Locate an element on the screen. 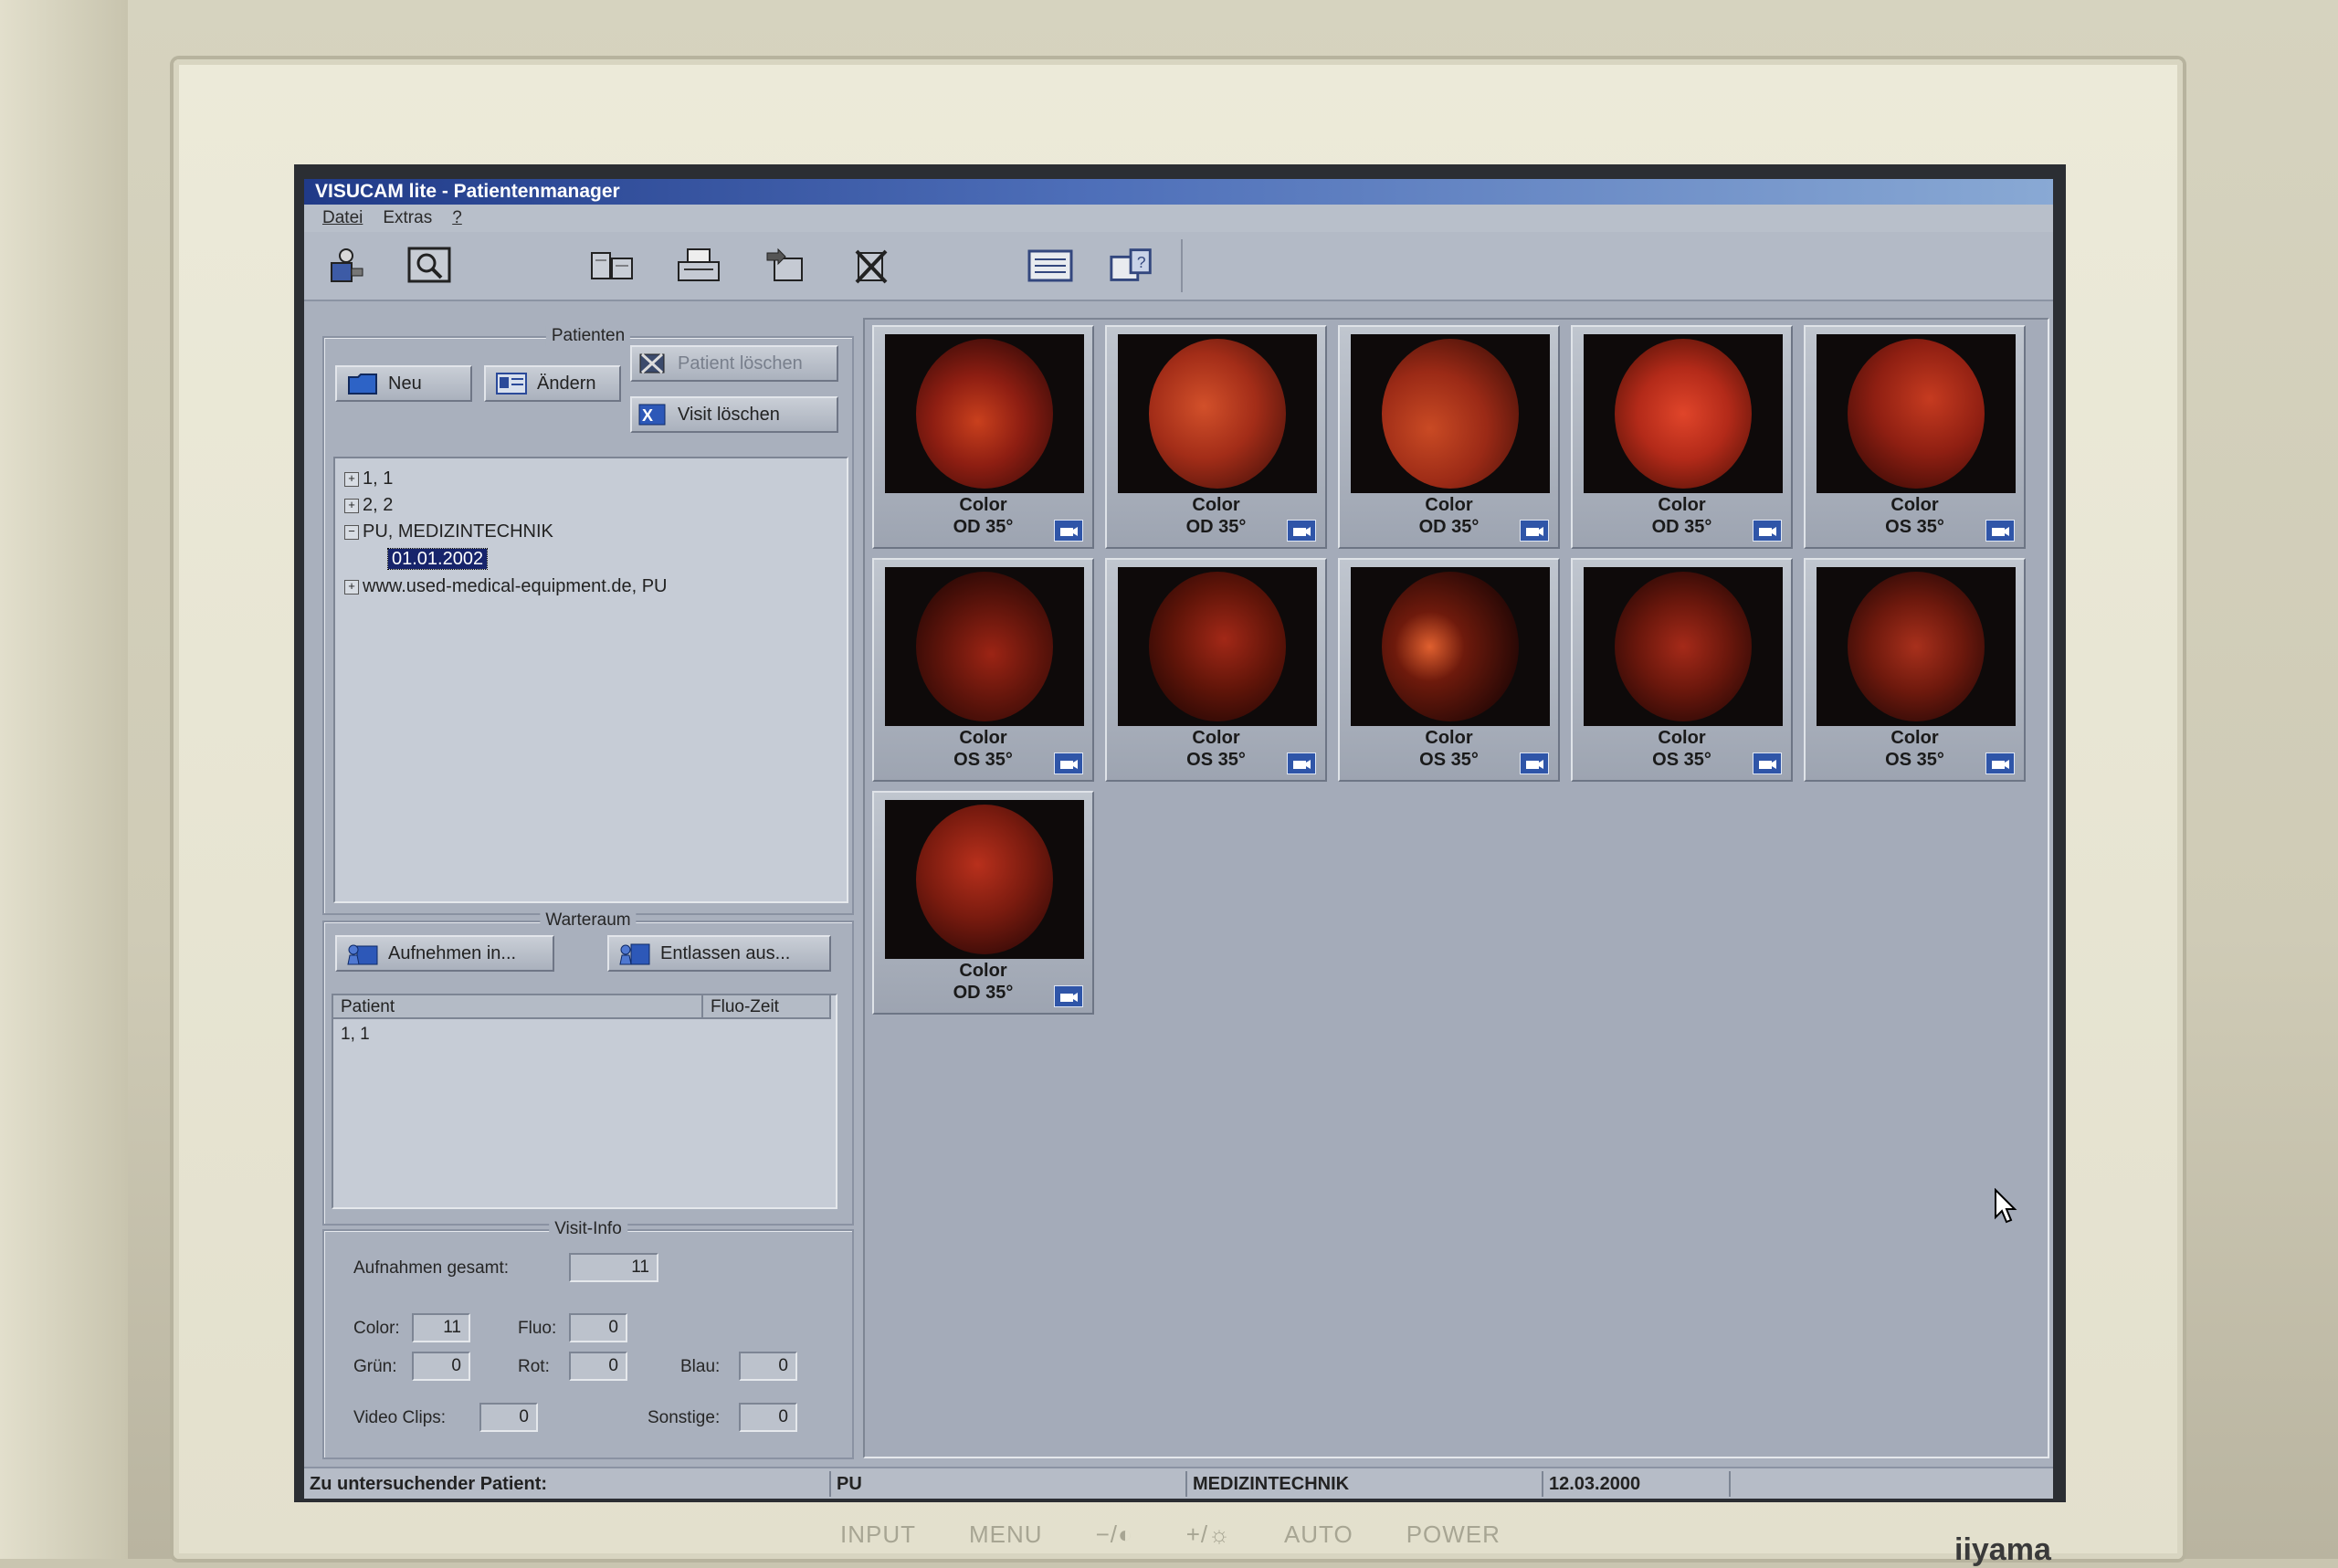 The image size is (2338, 1568). info-icon: ? is located at coordinates (1133, 265).